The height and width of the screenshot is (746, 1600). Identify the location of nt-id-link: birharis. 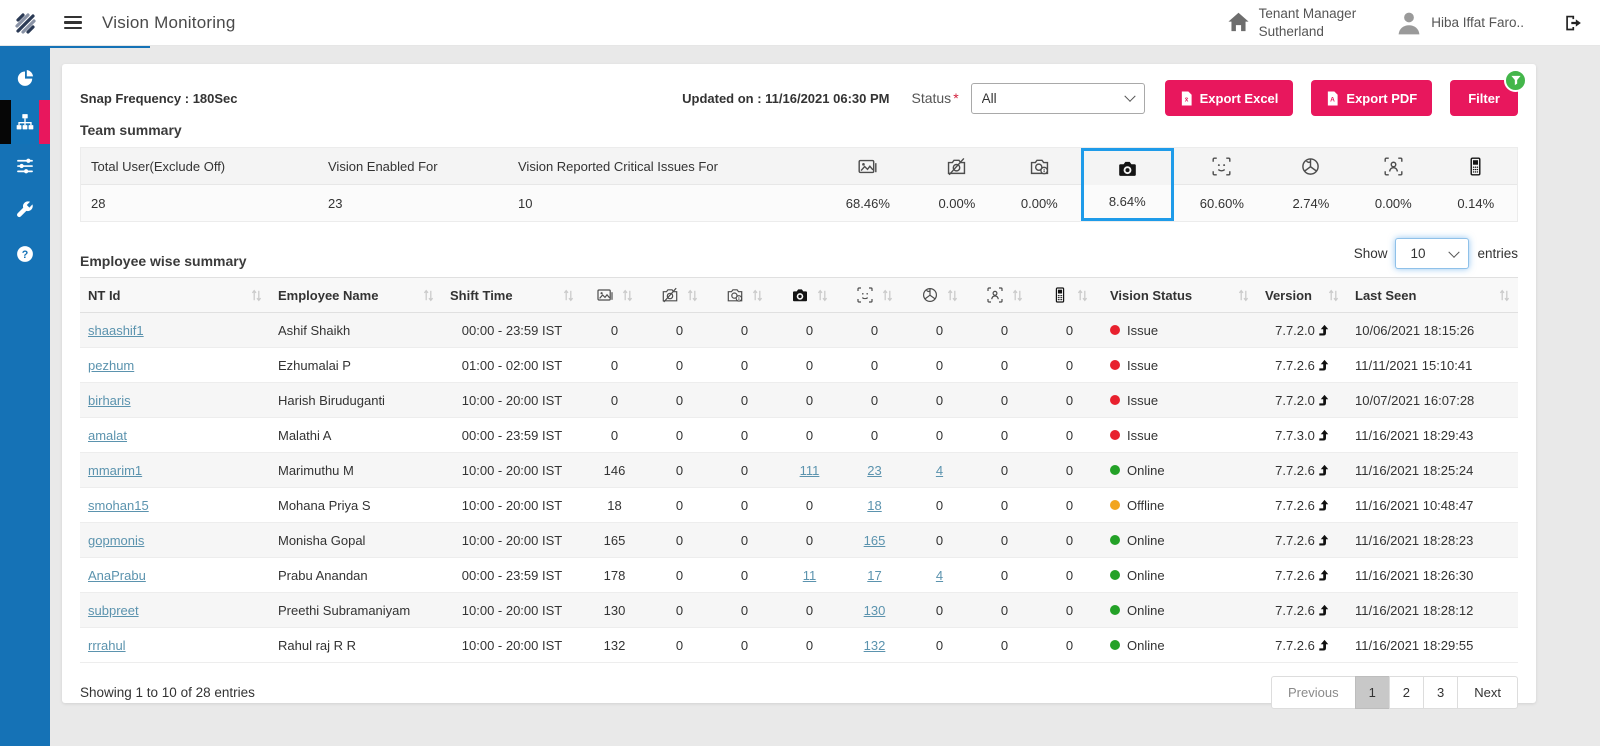
(109, 400).